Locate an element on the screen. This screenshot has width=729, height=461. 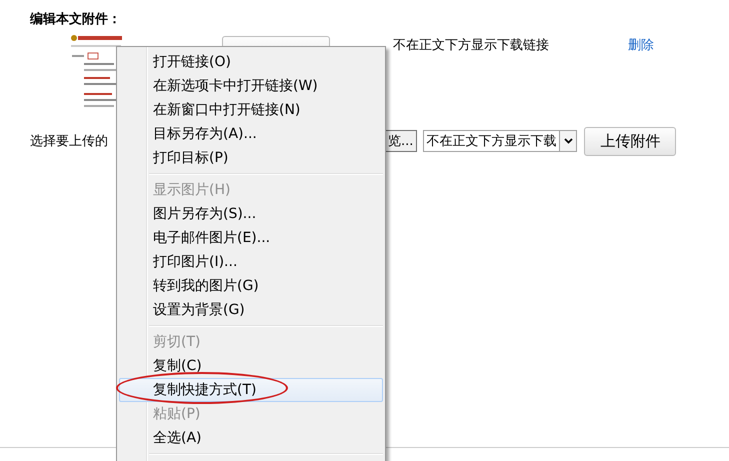
menu-item: 在新窗口中打开链接(N) is located at coordinates (251, 110).